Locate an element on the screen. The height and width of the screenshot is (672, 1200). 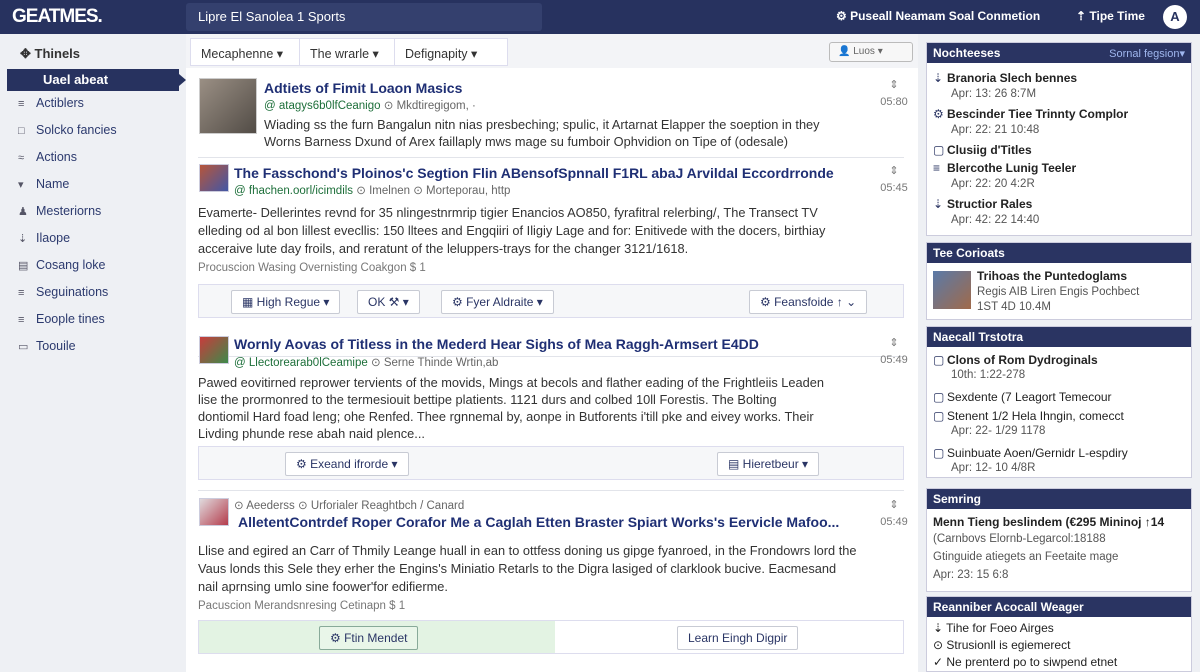
notice-icon: ≡ is located at coordinates (937, 168).